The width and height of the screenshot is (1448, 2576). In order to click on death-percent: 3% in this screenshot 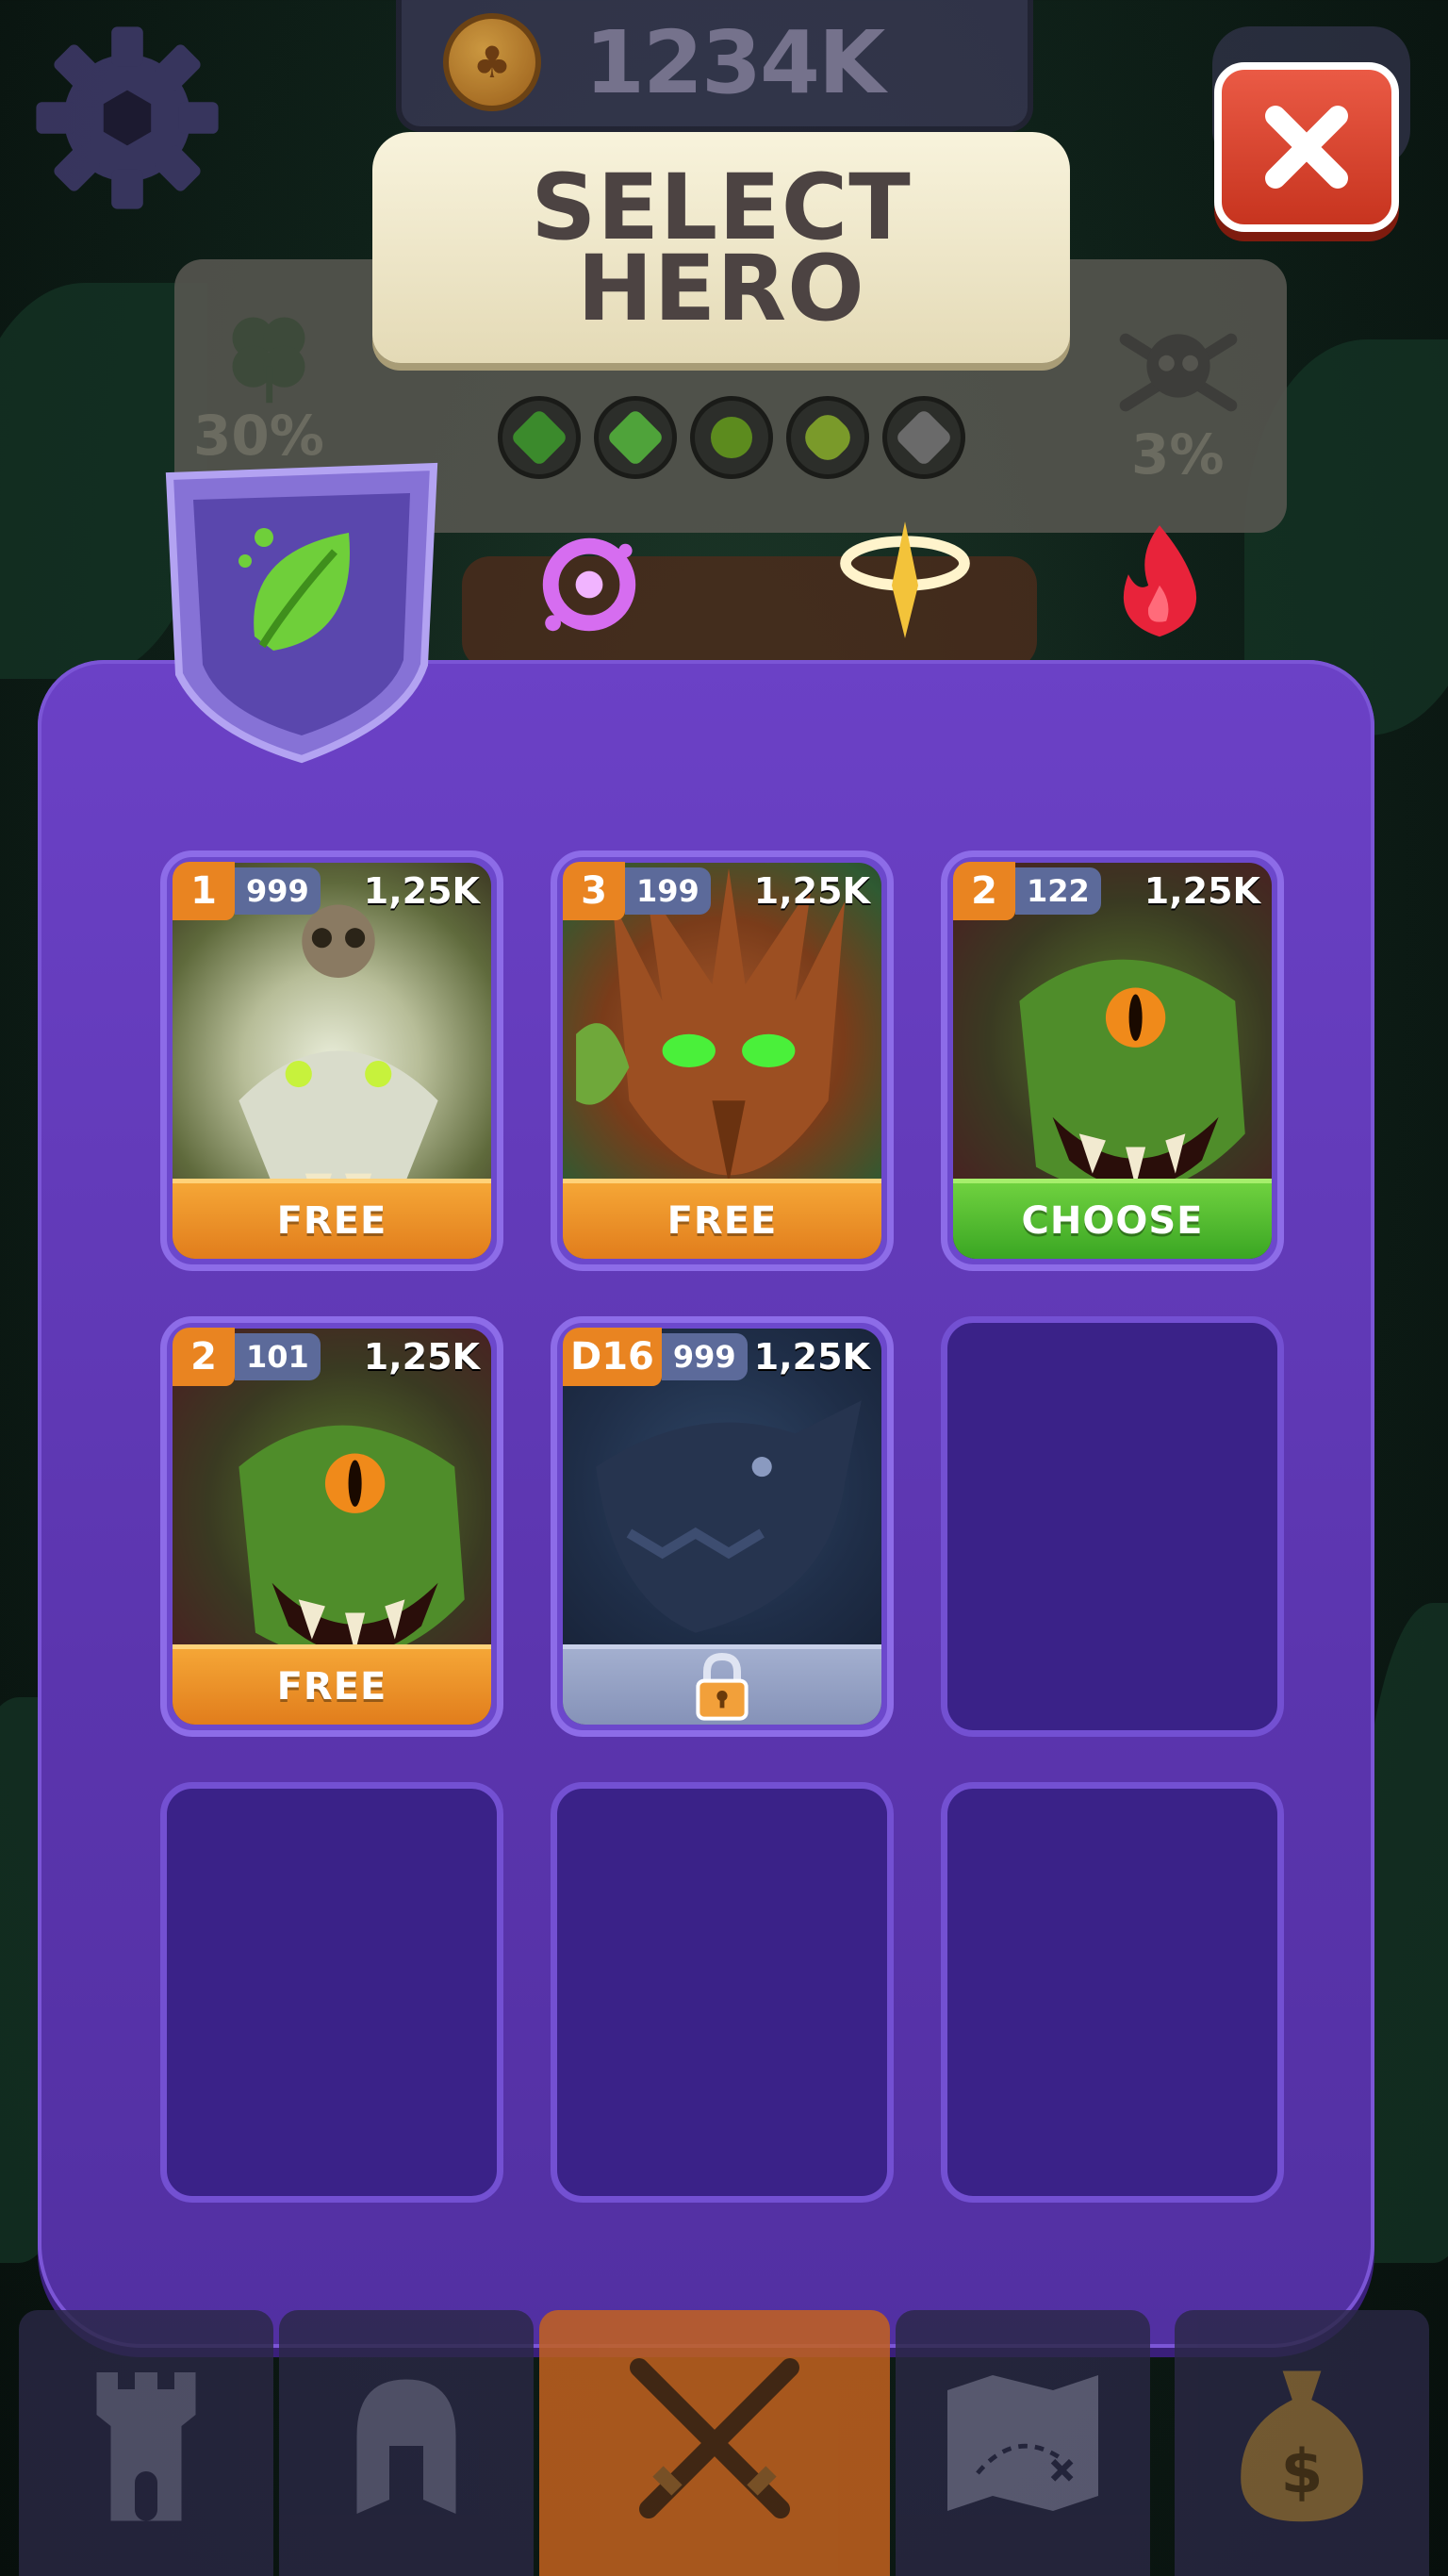, I will do `click(1178, 454)`.